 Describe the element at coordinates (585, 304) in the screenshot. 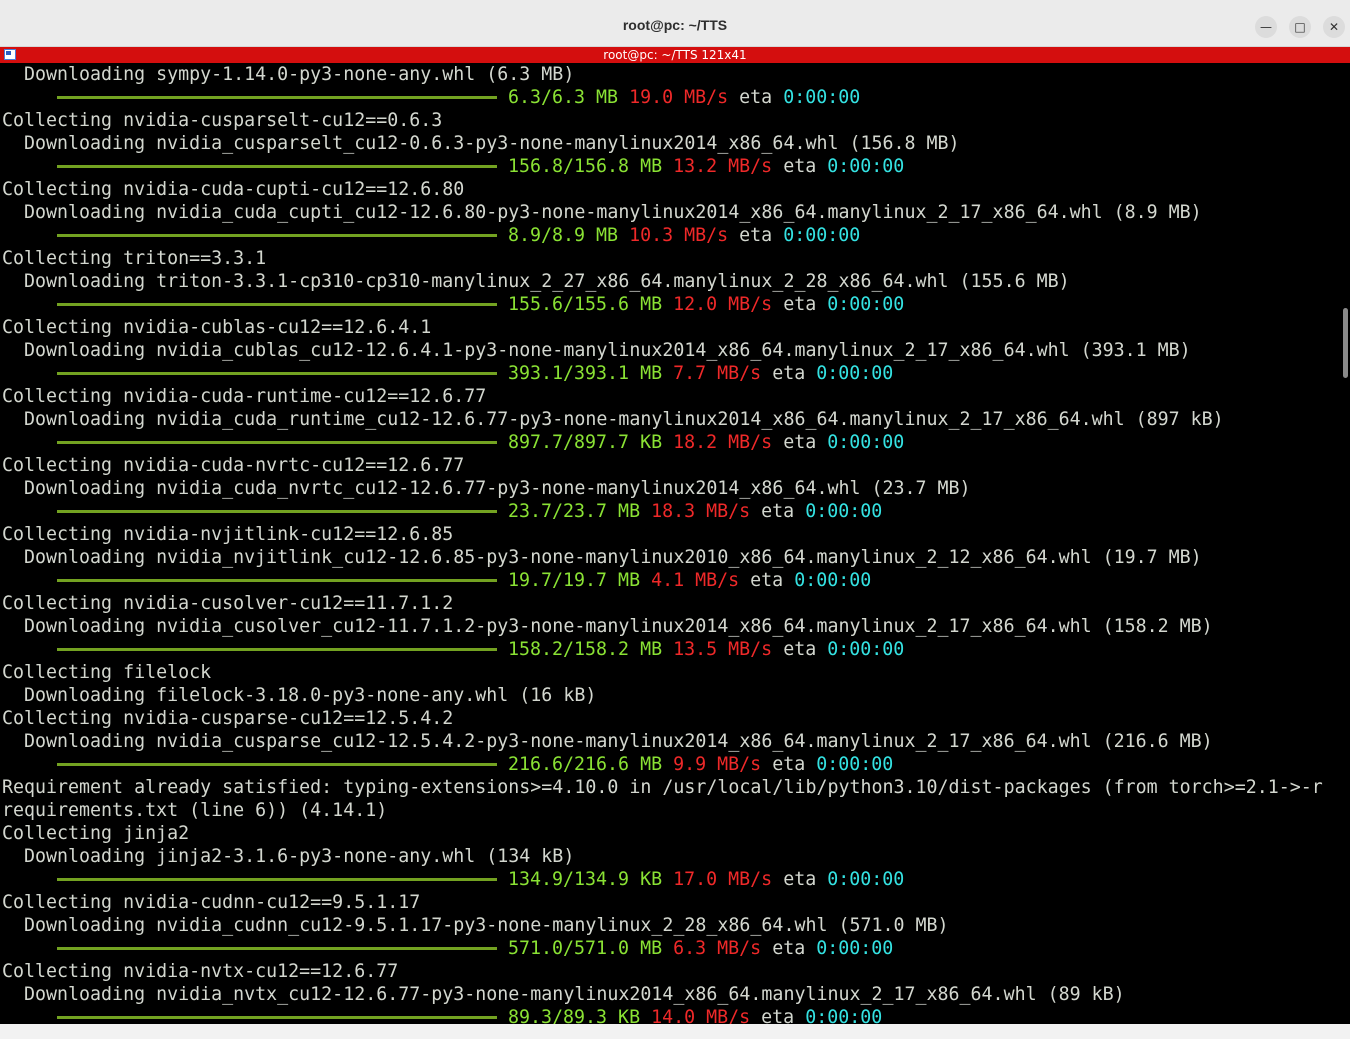

I see `progress-size: 155.6/155.6 MB` at that location.